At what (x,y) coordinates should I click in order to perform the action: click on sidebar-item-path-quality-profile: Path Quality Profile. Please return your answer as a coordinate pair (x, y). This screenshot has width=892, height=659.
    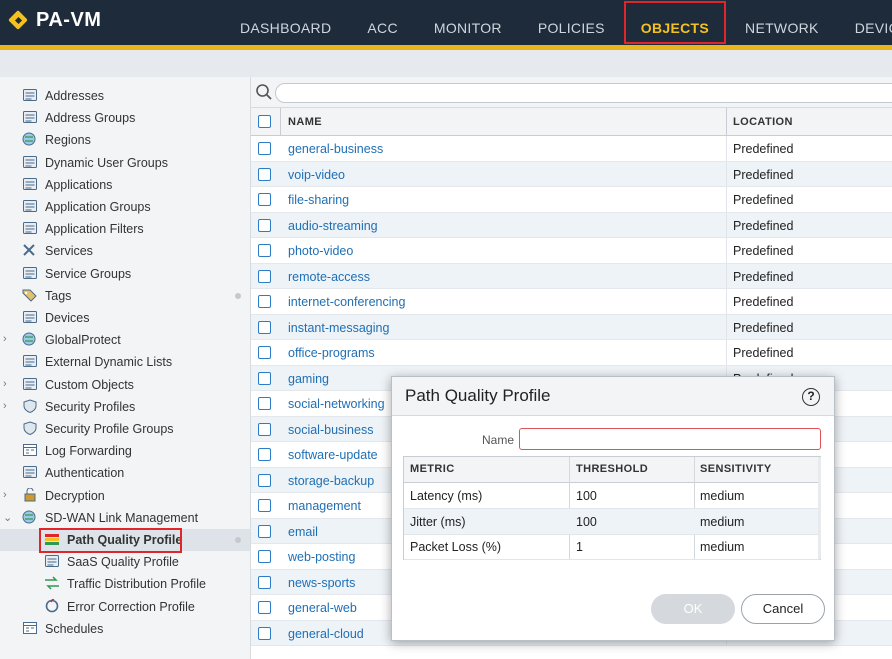
    Looking at the image, I should click on (125, 540).